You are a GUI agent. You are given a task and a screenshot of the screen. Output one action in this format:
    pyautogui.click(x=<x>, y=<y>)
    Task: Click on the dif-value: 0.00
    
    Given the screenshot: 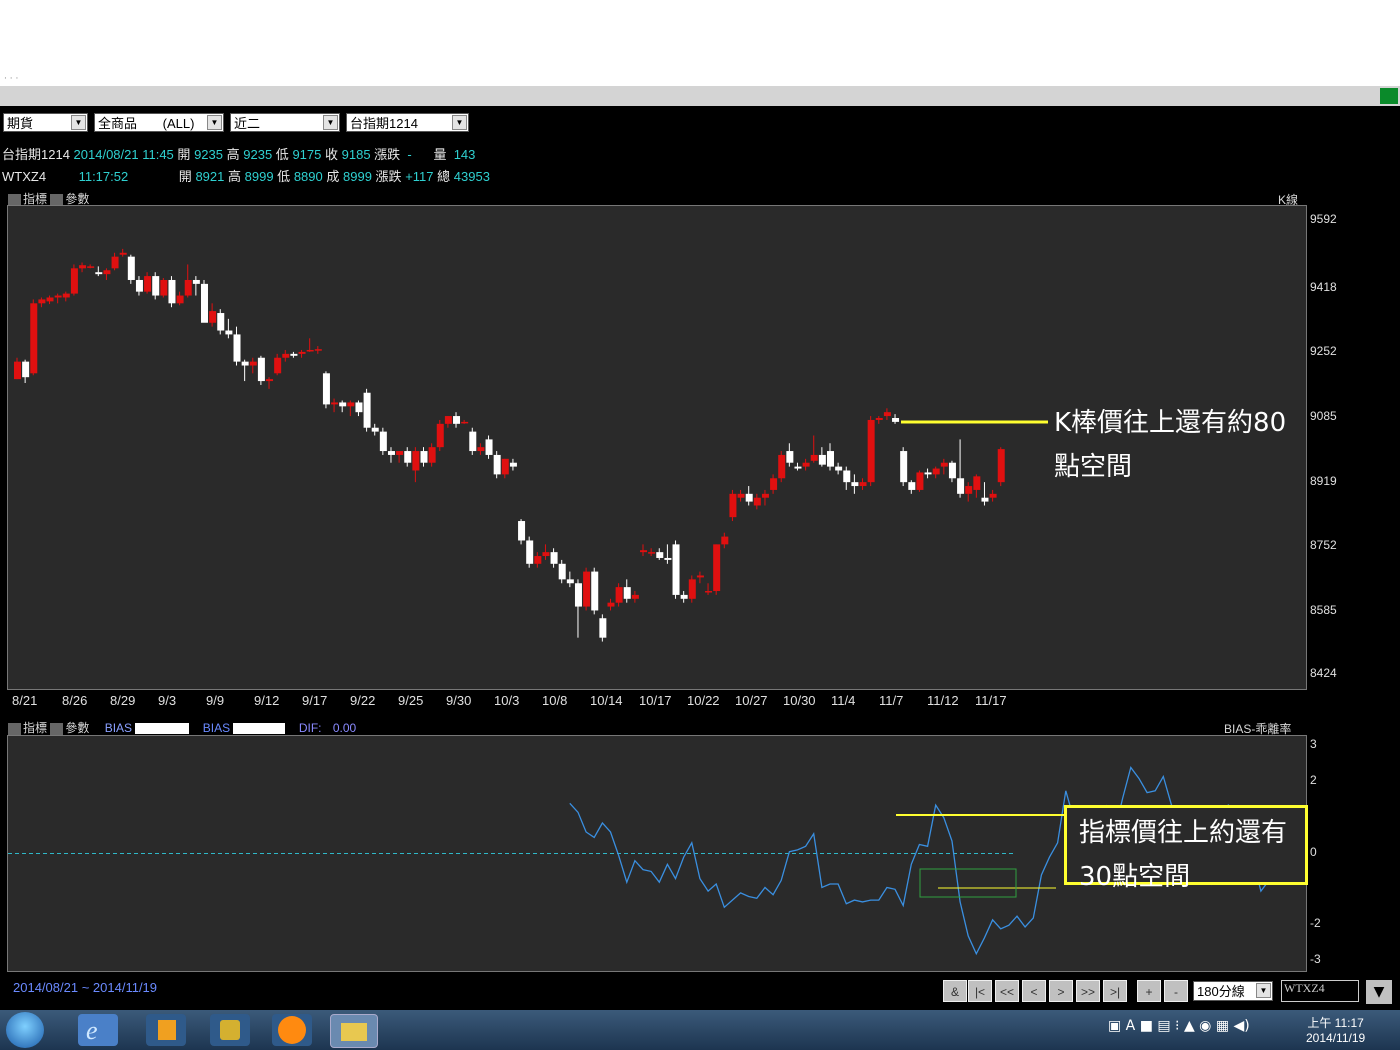 What is the action you would take?
    pyautogui.click(x=344, y=728)
    